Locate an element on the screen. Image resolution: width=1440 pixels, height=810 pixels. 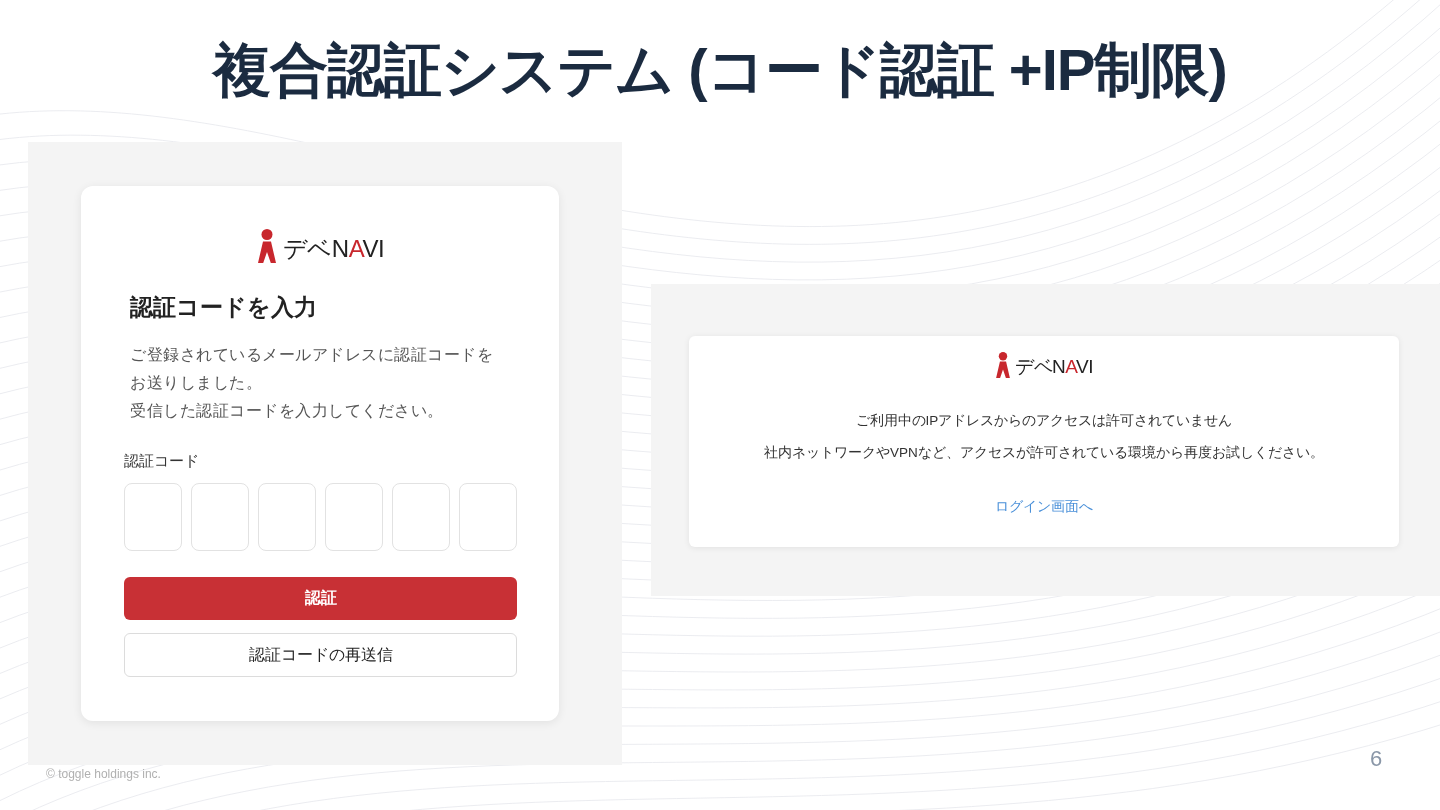
access-denied-message: ご利用中のIPアドレスからのアクセスは許可されていません is located at coordinates (1044, 421).